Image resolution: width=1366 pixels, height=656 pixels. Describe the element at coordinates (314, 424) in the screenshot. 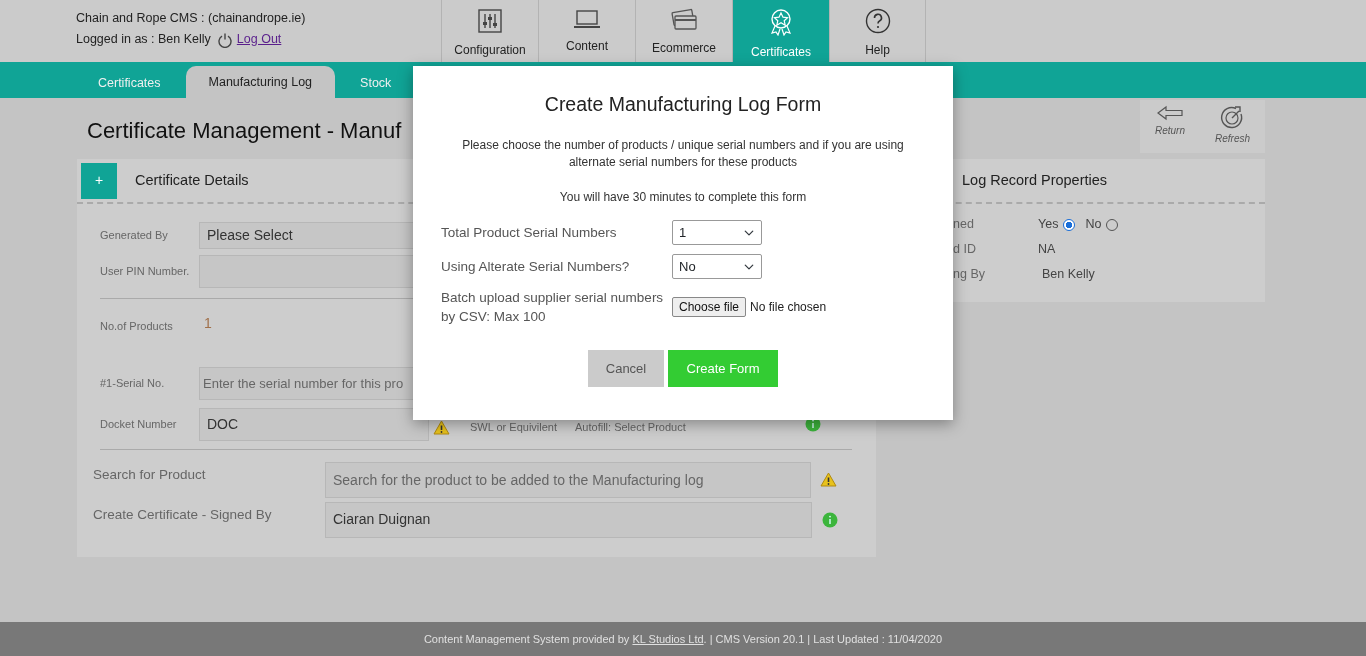

I see `docket-field: DOC` at that location.